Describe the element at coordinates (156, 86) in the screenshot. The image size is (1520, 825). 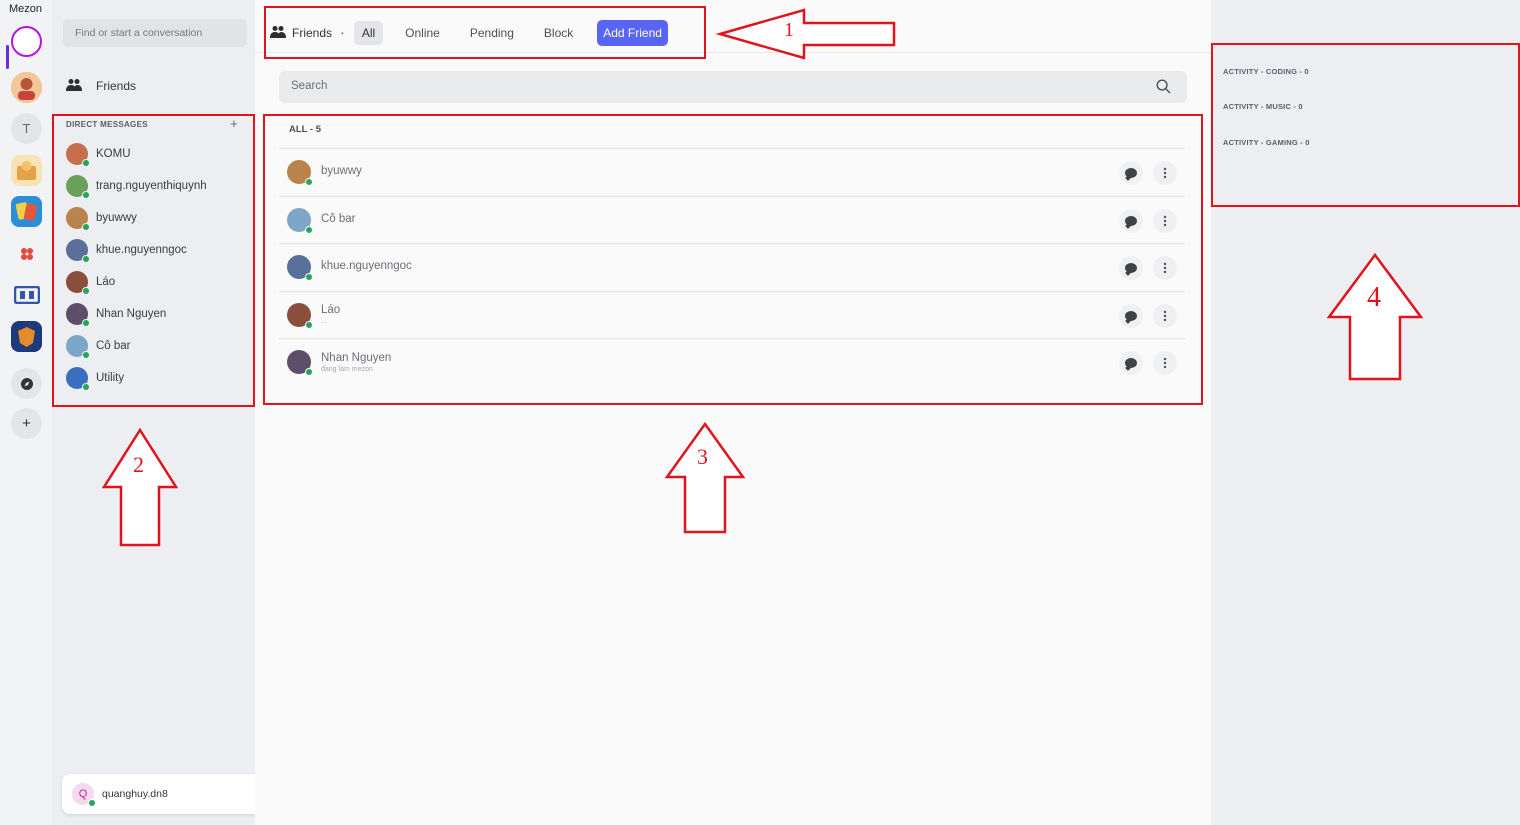
I see `sidebar-item-friends: Friends` at that location.